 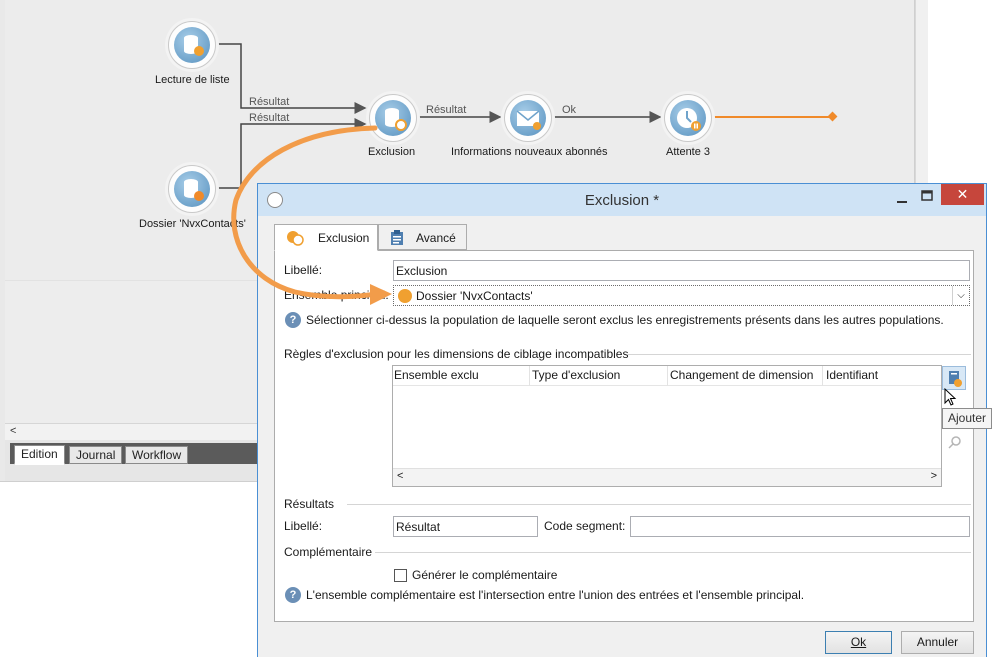 What do you see at coordinates (311, 215) in the screenshot?
I see `annotation-arrow` at bounding box center [311, 215].